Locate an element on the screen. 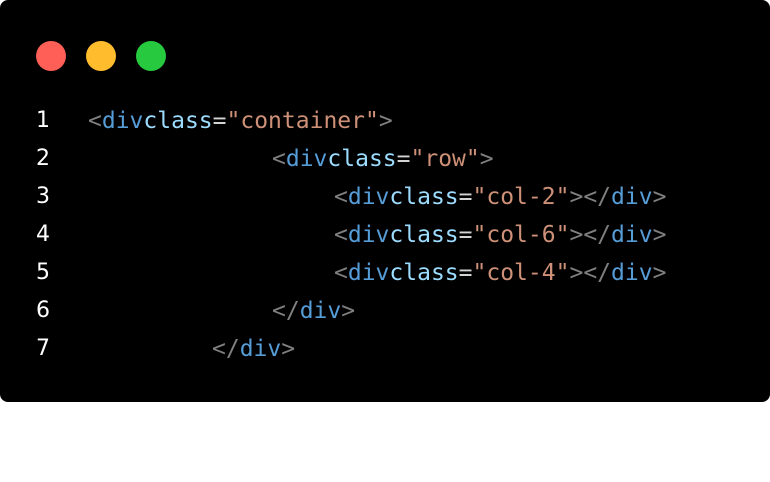  window-controls is located at coordinates (101, 56).